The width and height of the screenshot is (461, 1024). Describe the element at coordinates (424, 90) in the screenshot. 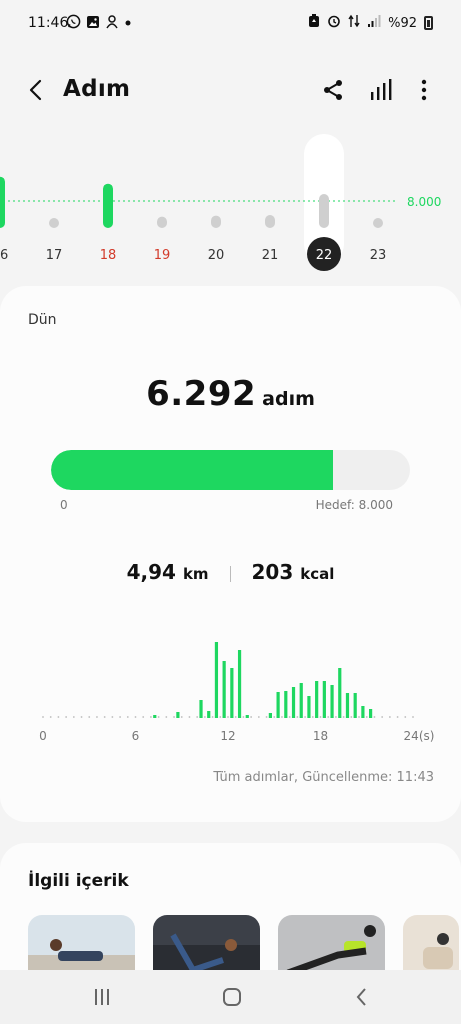

I see `more-options-icon` at that location.